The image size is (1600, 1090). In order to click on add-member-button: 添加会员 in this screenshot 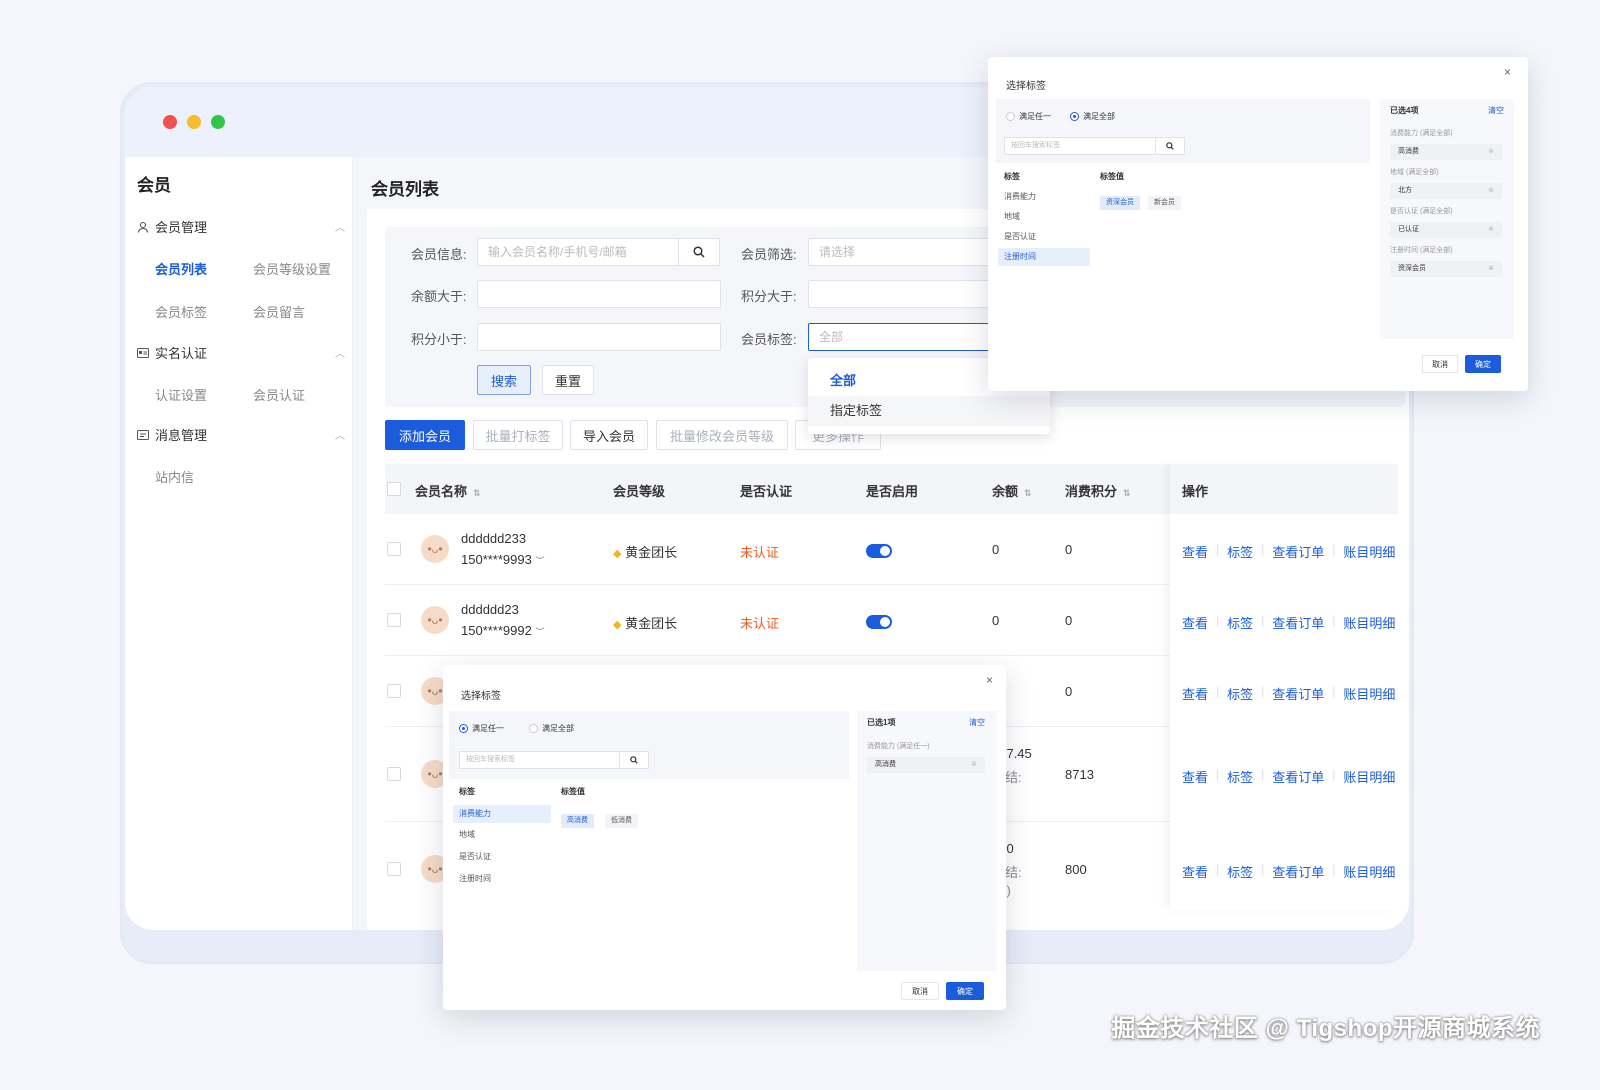, I will do `click(425, 435)`.